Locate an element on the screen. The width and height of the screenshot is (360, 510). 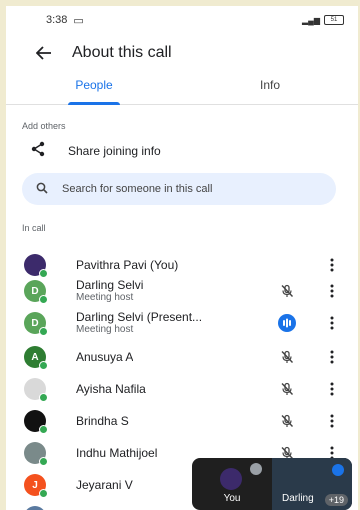
participant-name: Jeyarani V is located at coordinates (104, 485).